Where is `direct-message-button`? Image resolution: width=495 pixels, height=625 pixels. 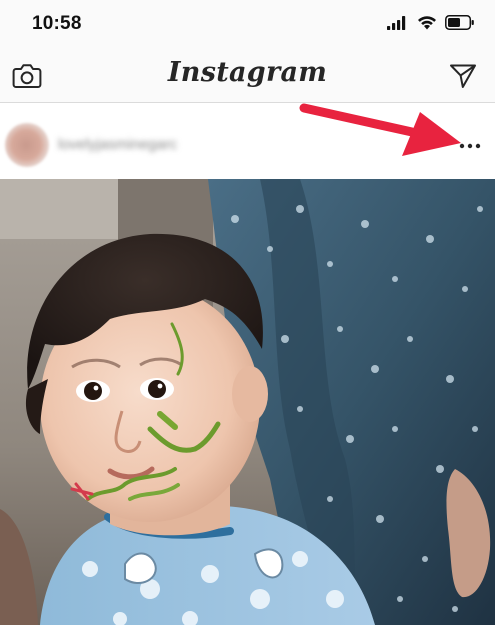
direct-message-button is located at coordinates (463, 76).